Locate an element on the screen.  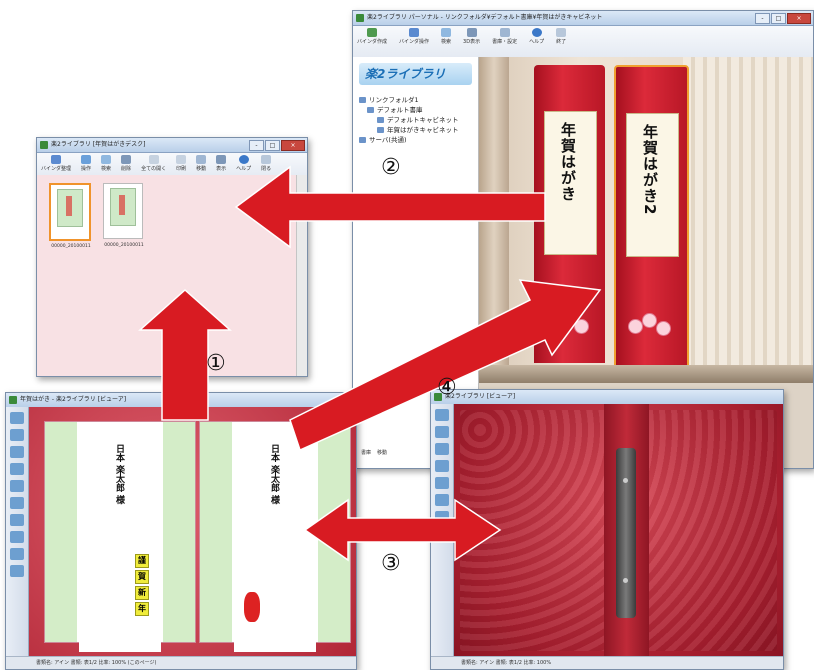
arrow-diagonal is located at coordinates (445, 365).